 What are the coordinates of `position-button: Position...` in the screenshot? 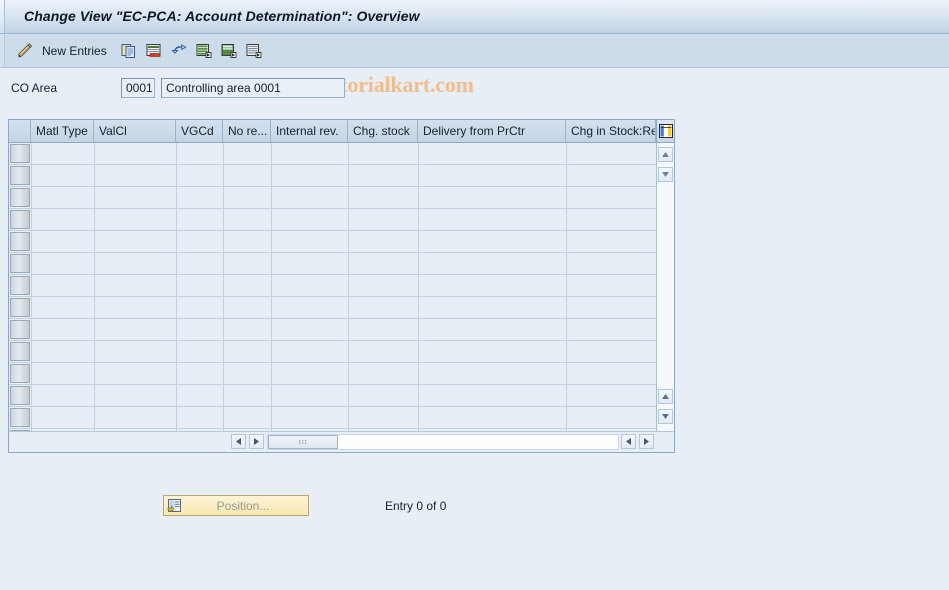 It's located at (236, 505).